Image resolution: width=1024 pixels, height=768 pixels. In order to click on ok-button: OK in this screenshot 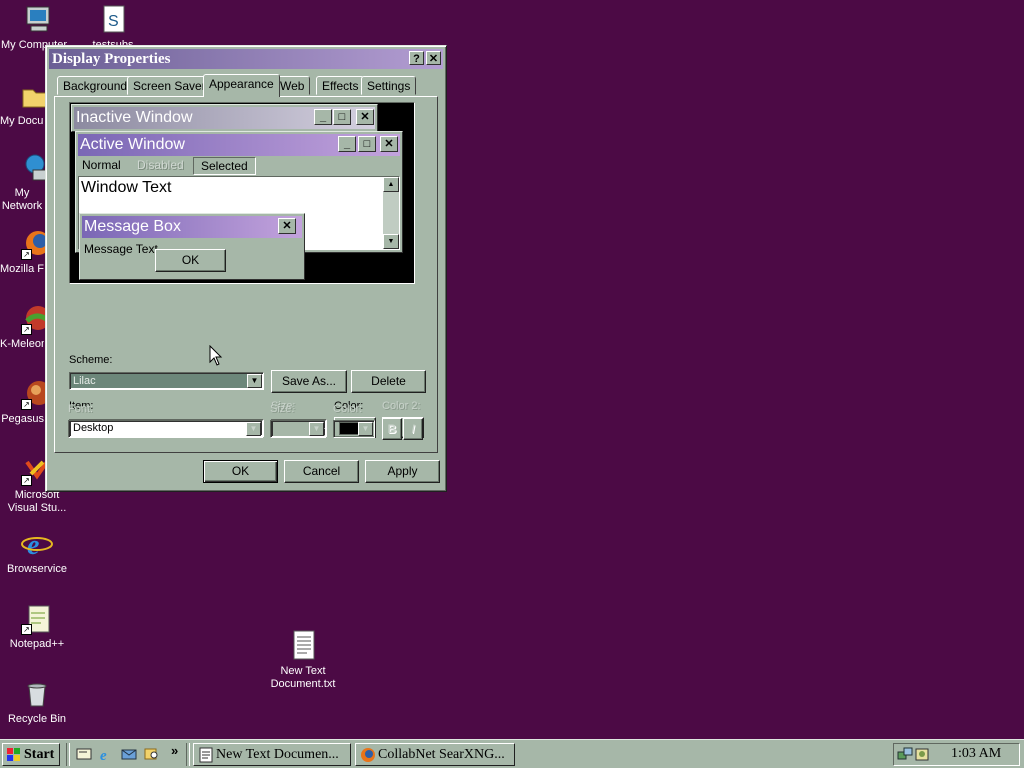, I will do `click(240, 471)`.